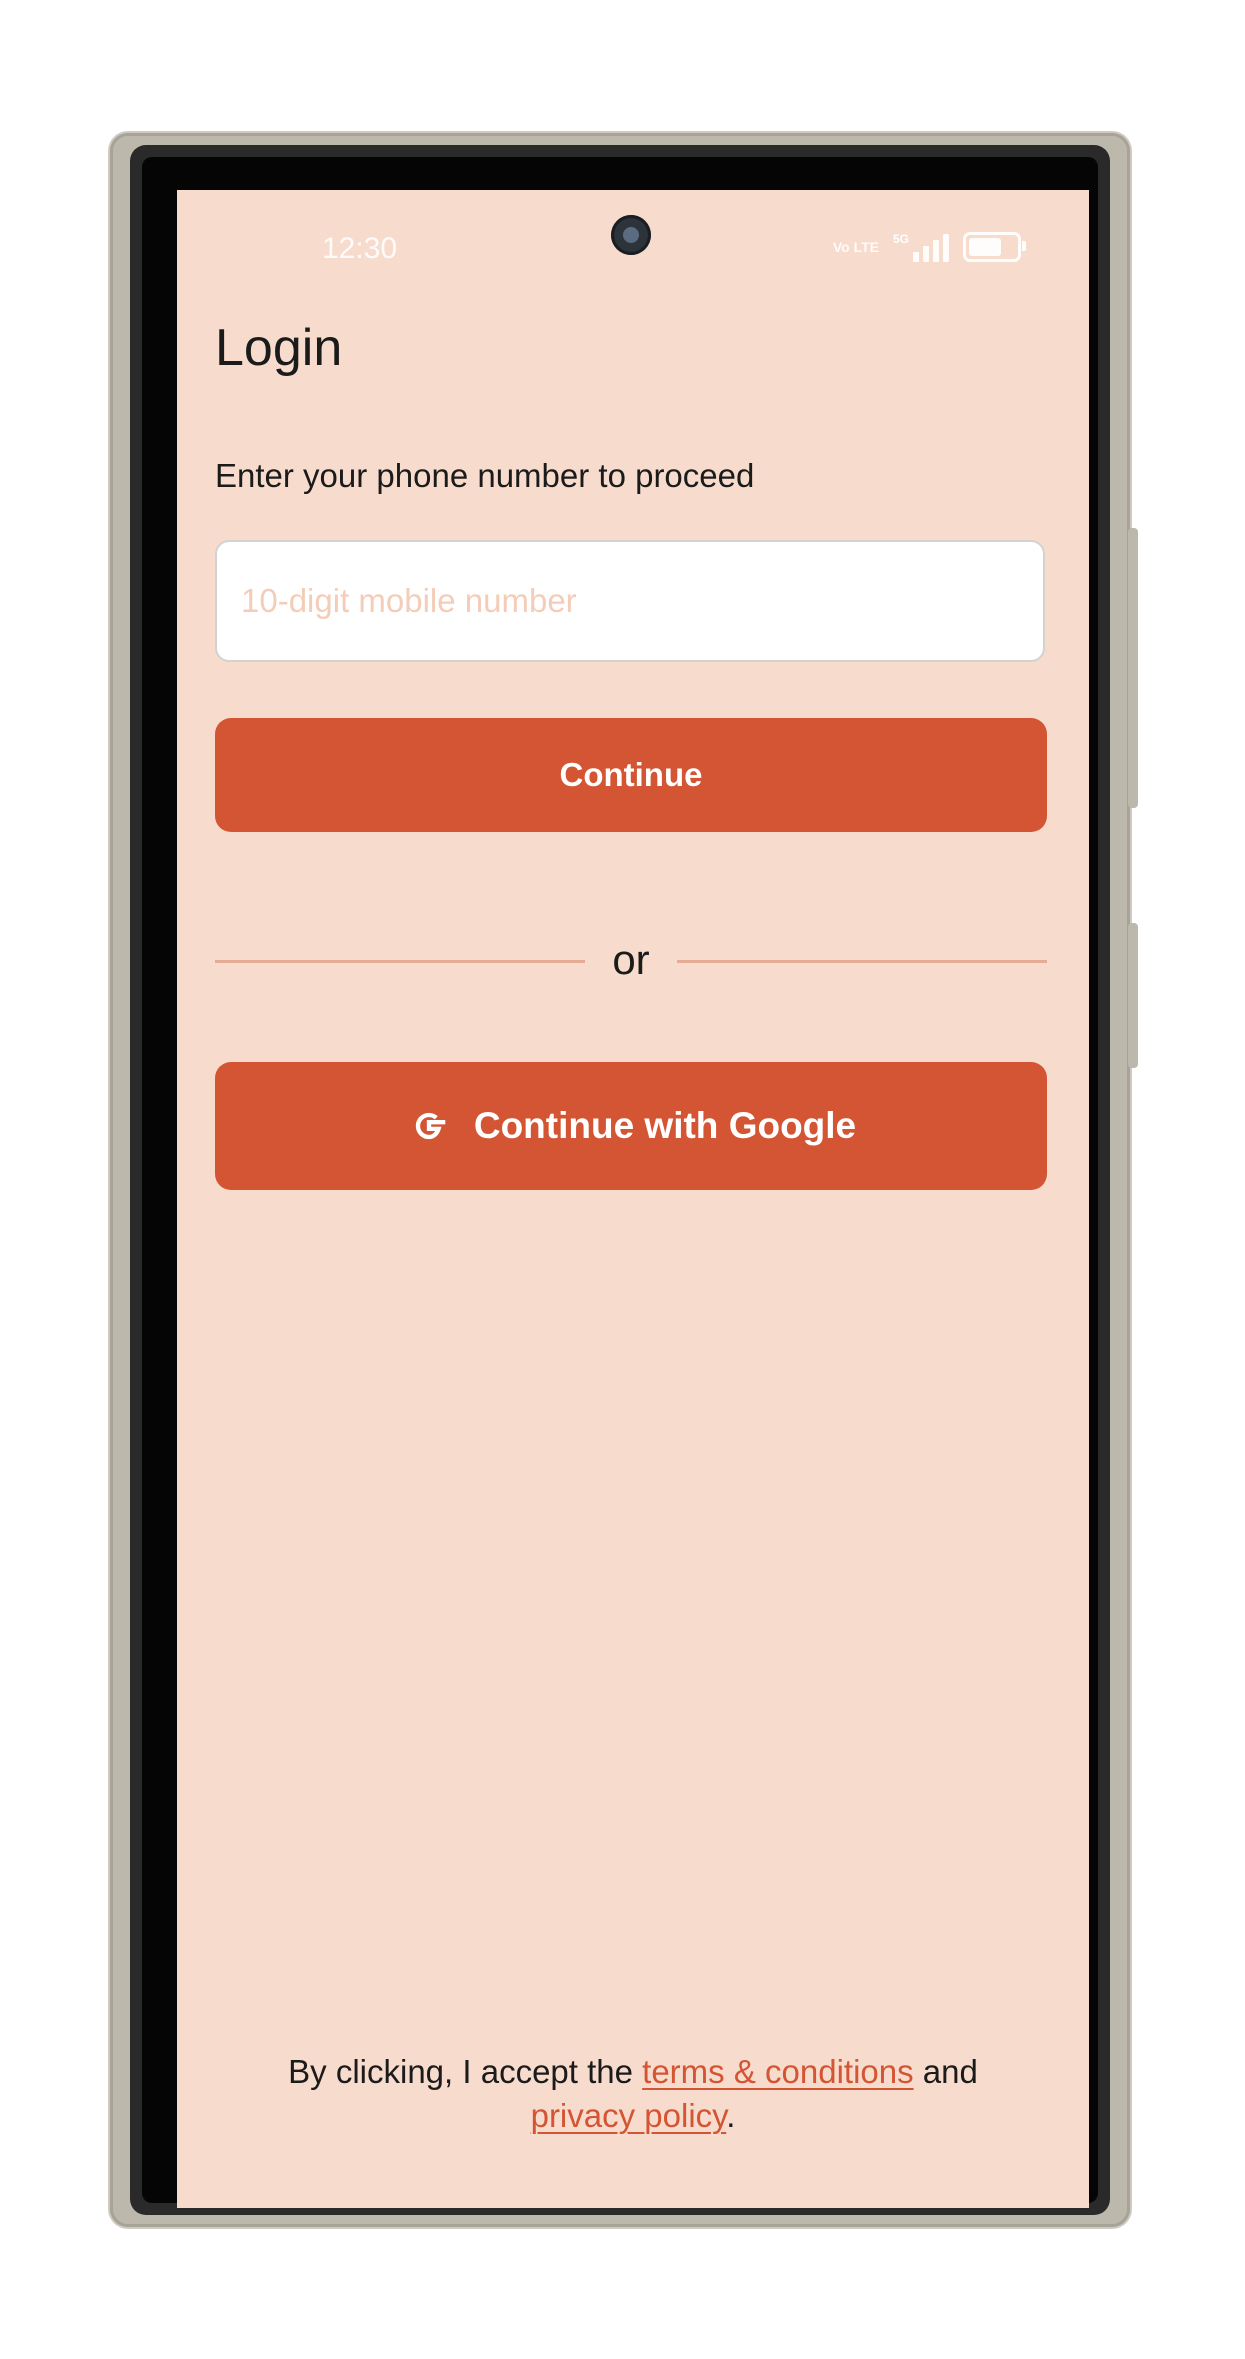  I want to click on google-g-icon, so click(430, 1126).